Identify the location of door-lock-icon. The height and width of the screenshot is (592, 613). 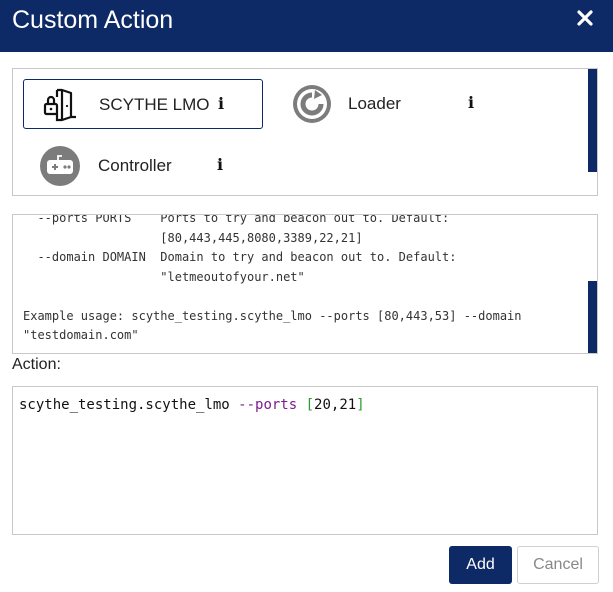
(61, 105).